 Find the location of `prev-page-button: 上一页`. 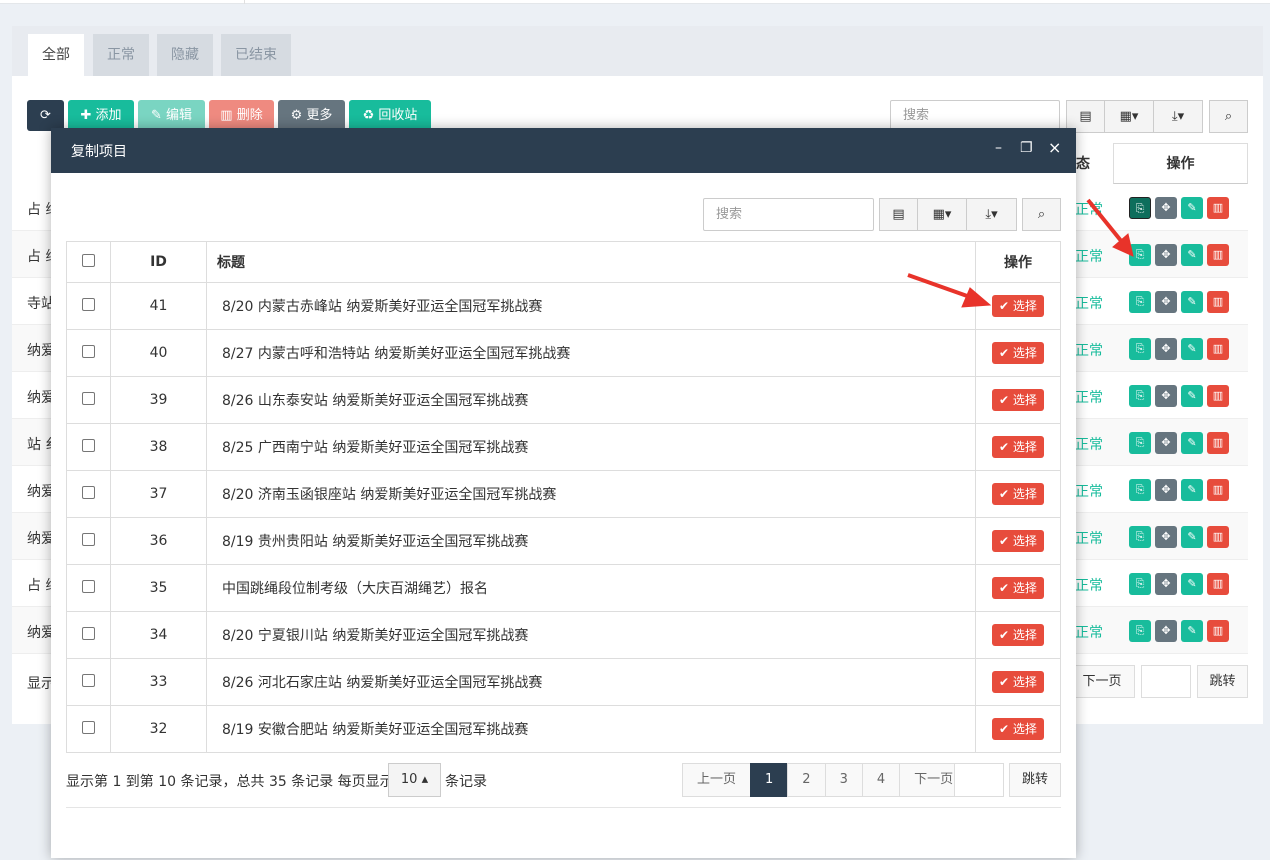

prev-page-button: 上一页 is located at coordinates (717, 780).